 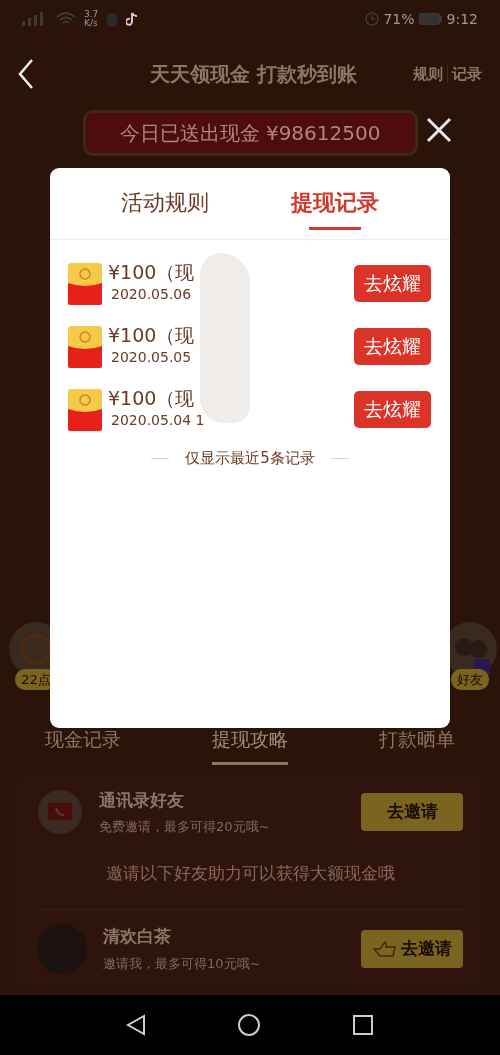 I want to click on close-icon, so click(x=439, y=130).